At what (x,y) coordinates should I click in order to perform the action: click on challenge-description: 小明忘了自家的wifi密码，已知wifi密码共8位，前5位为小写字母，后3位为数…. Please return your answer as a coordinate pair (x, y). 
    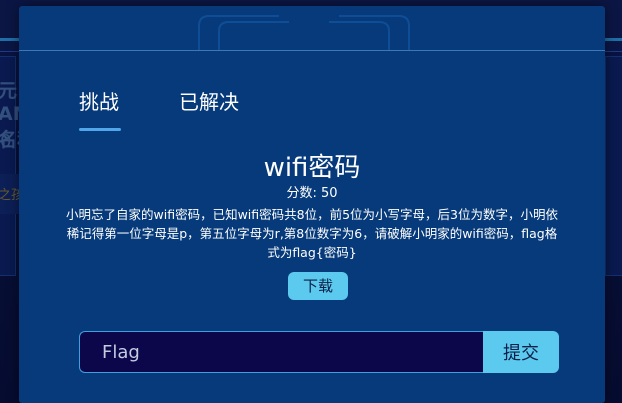
    Looking at the image, I should click on (312, 233).